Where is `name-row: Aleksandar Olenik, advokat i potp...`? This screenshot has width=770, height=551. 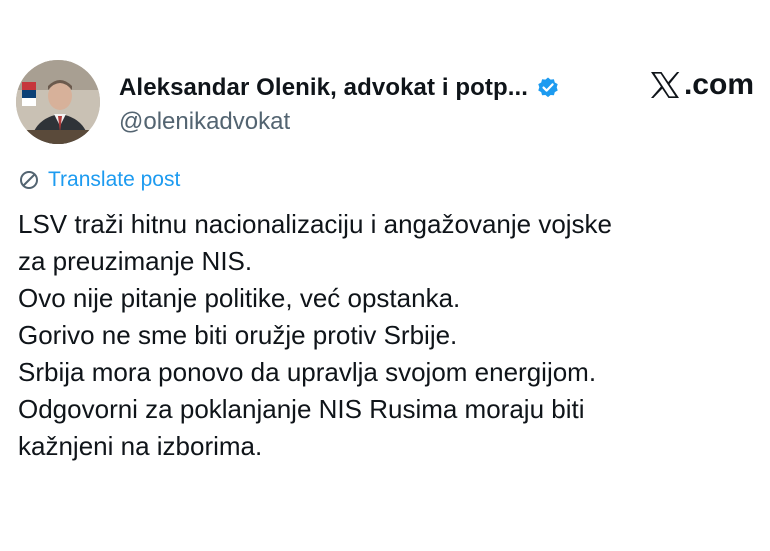 name-row: Aleksandar Olenik, advokat i potp... is located at coordinates (339, 88).